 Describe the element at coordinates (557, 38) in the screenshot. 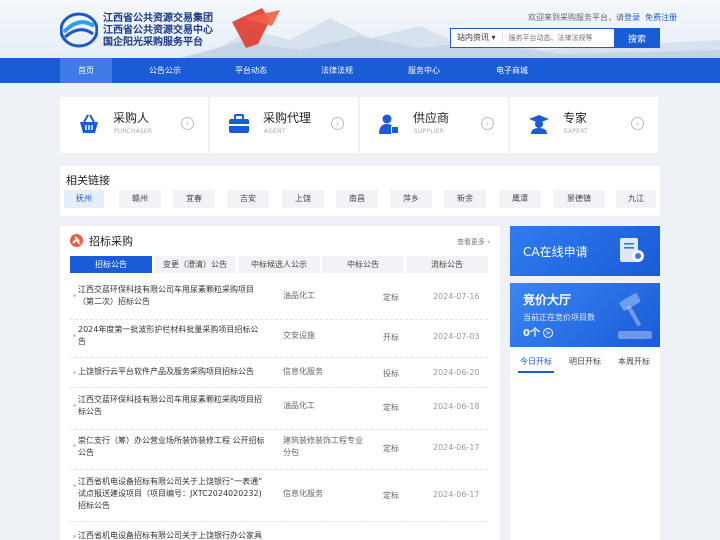

I see `search-input` at that location.